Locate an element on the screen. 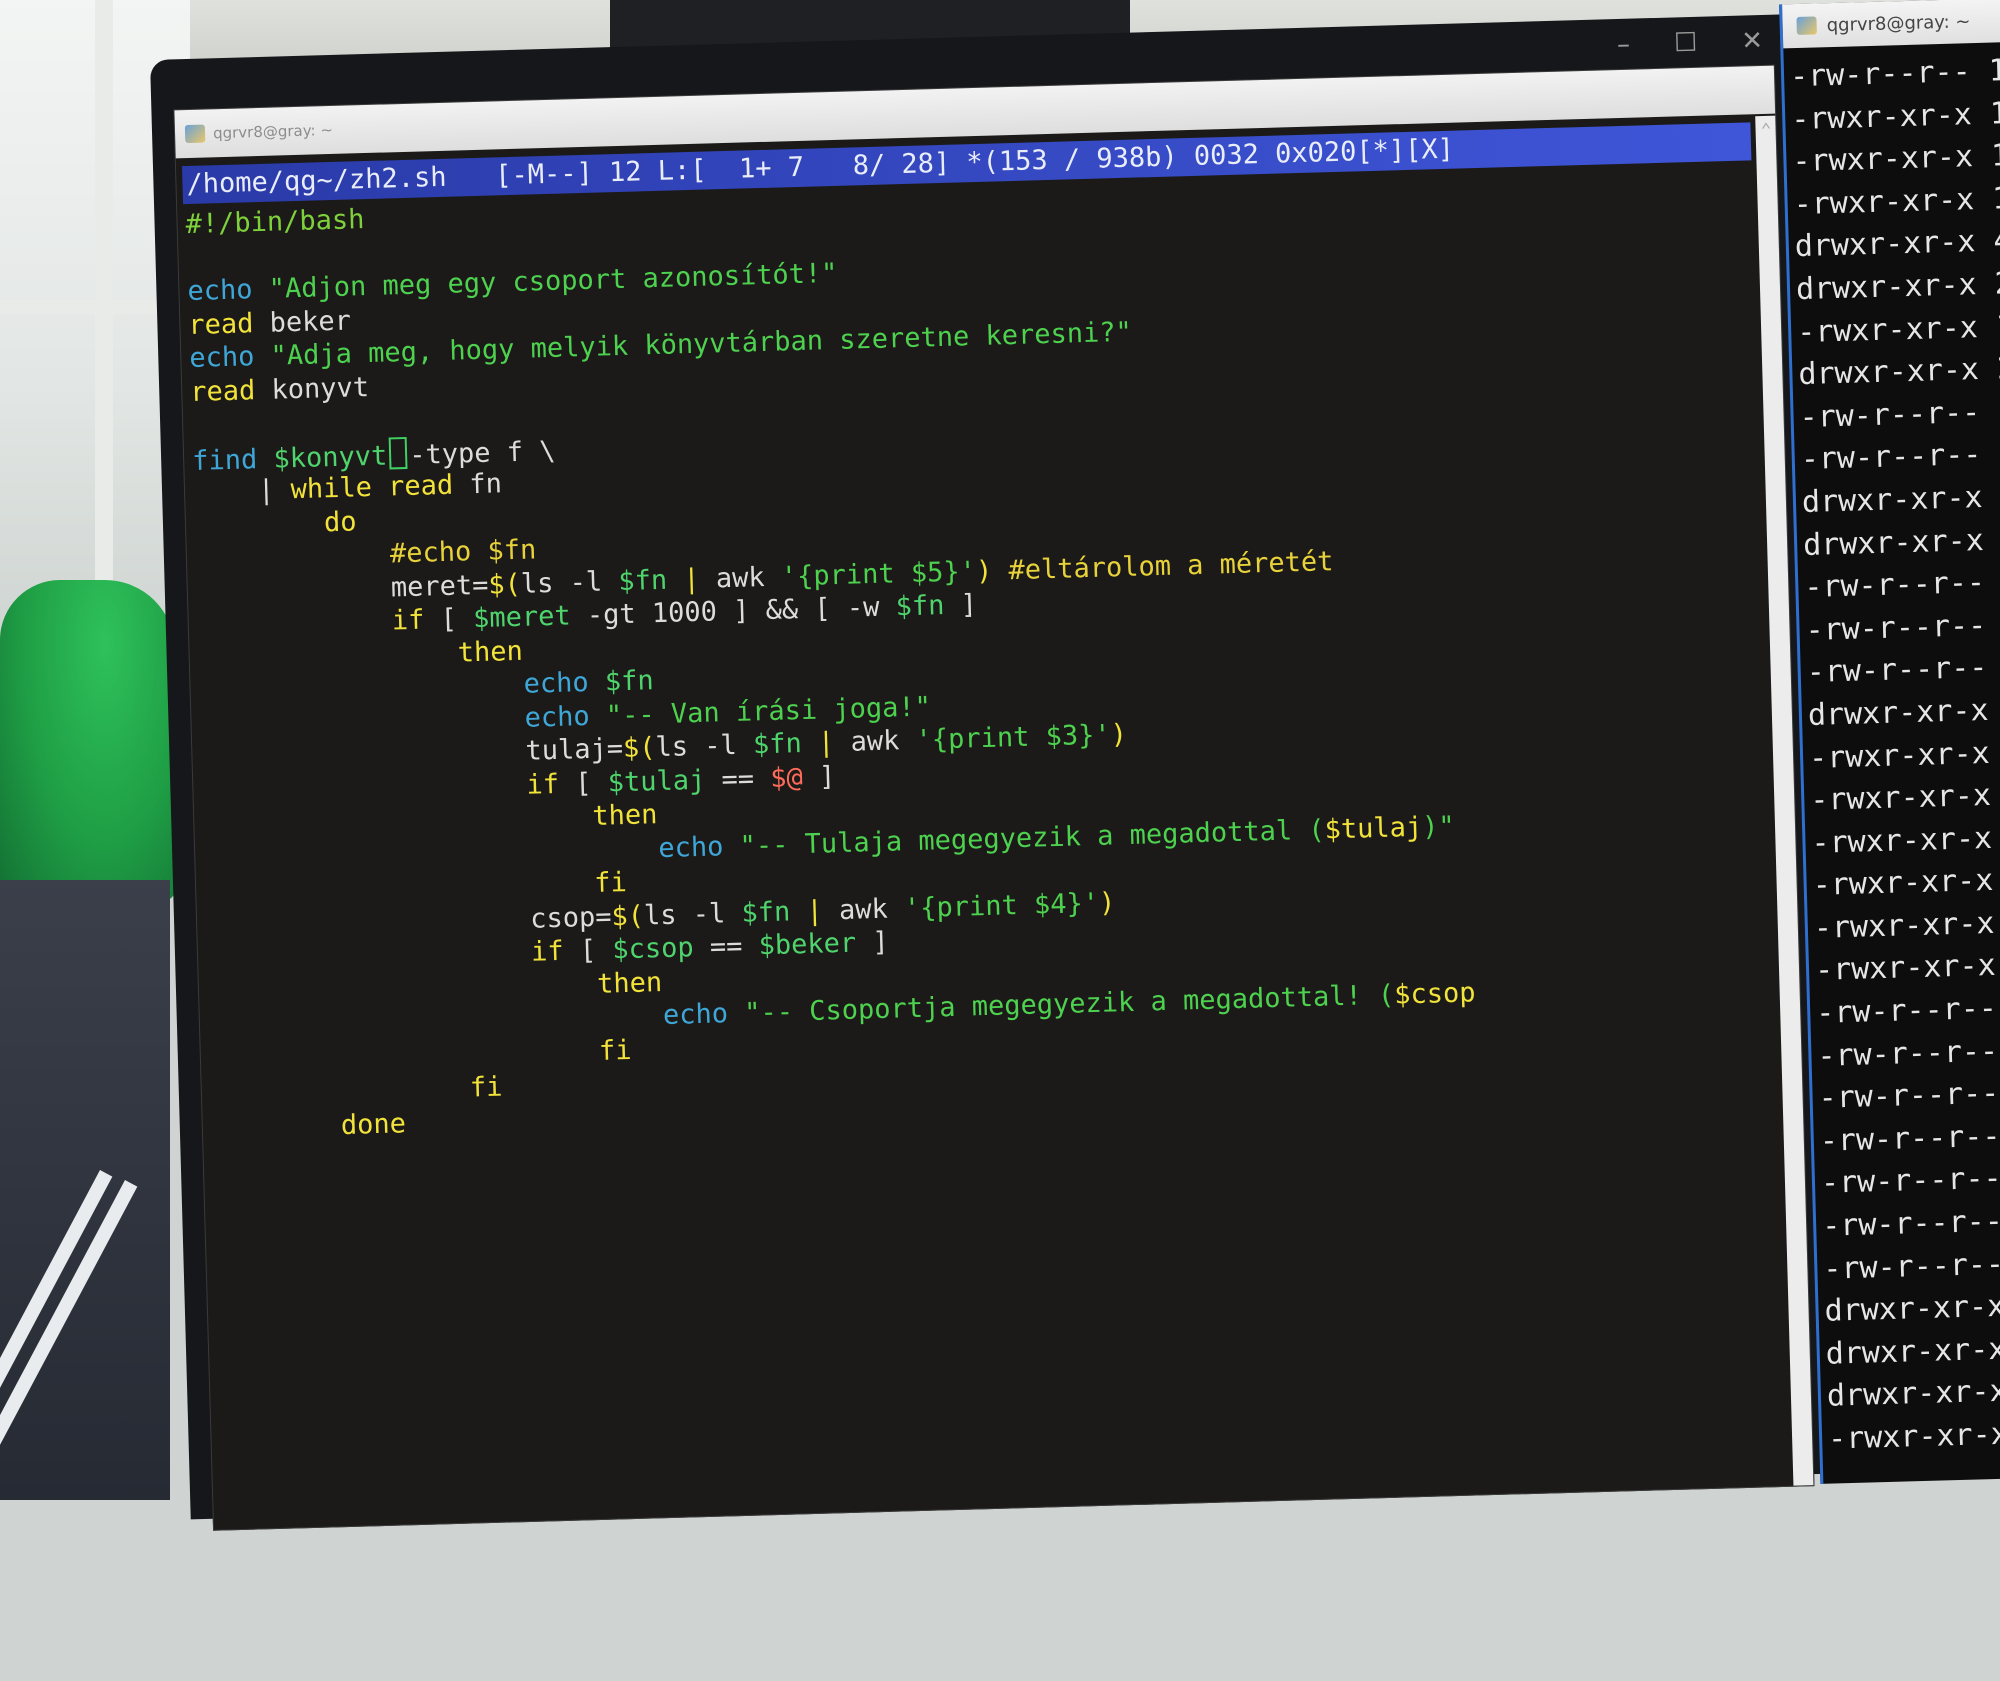 This screenshot has height=1681, width=2000. window-titlebar: qgrvr8@gray: ~ is located at coordinates (1891, 24).